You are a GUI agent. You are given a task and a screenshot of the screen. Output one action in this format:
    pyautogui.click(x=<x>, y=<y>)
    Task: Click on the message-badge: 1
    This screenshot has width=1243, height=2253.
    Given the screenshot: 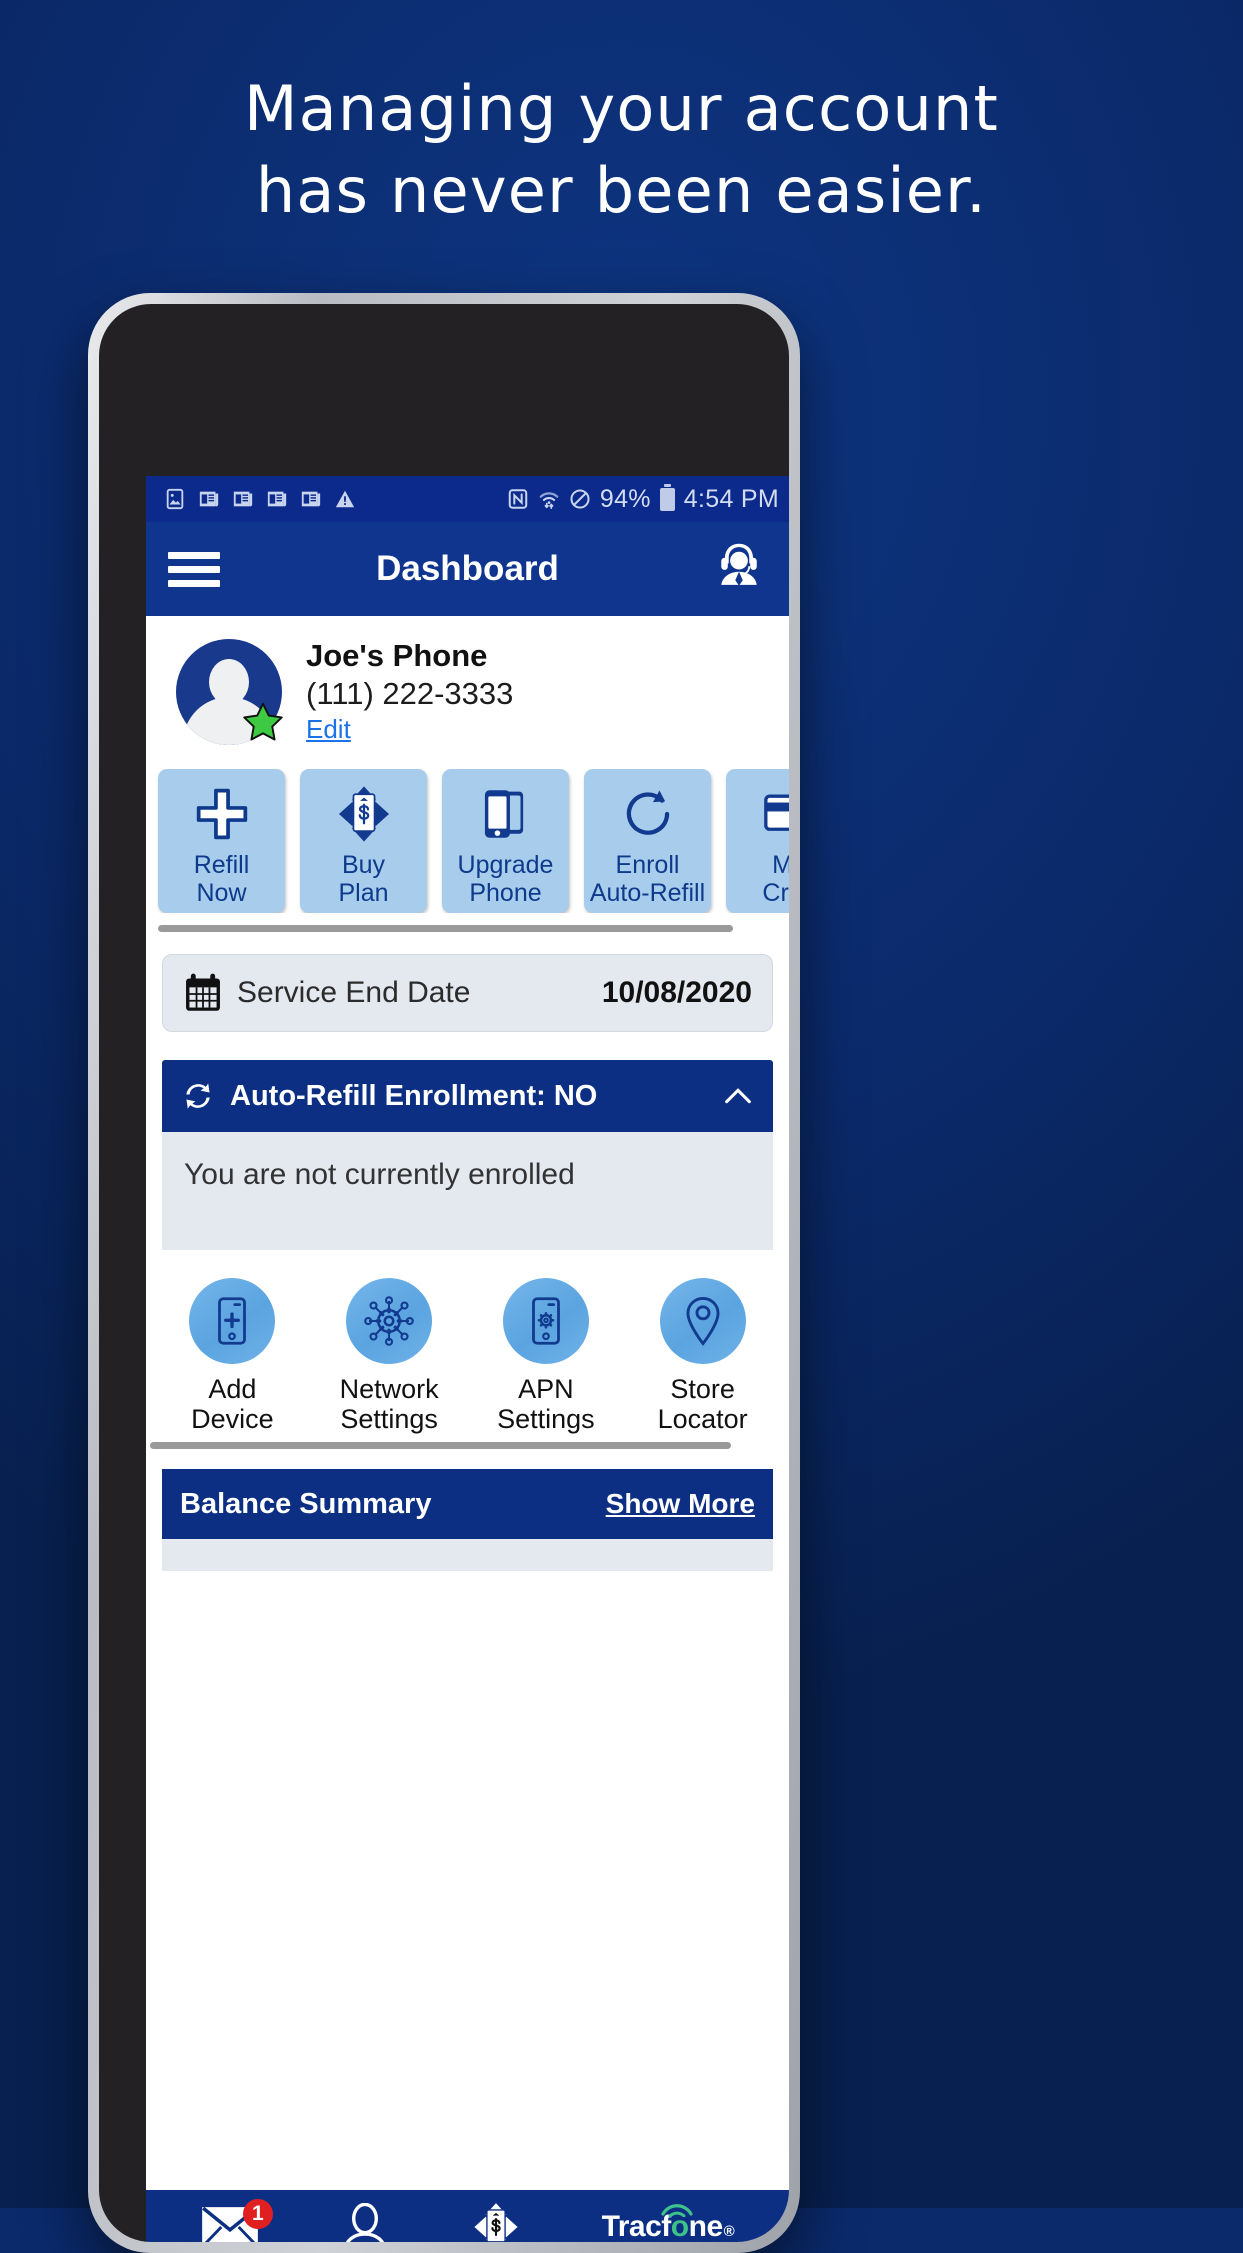 What is the action you would take?
    pyautogui.click(x=257, y=2214)
    